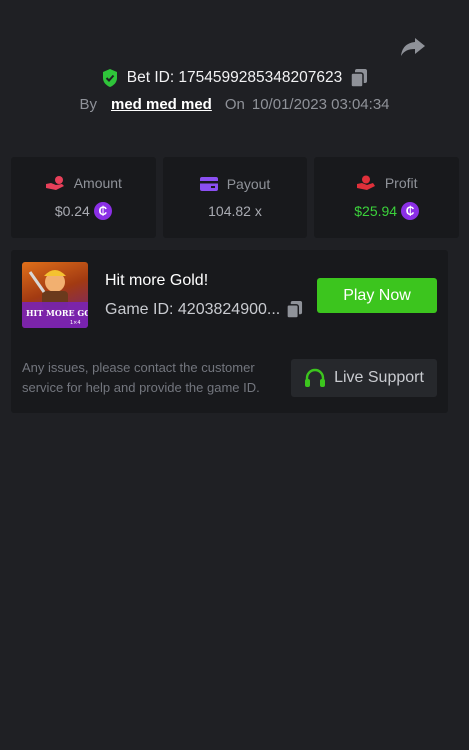 Image resolution: width=469 pixels, height=750 pixels. Describe the element at coordinates (57, 313) in the screenshot. I see `thumb-title-text: HIT MORE GOLD!` at that location.